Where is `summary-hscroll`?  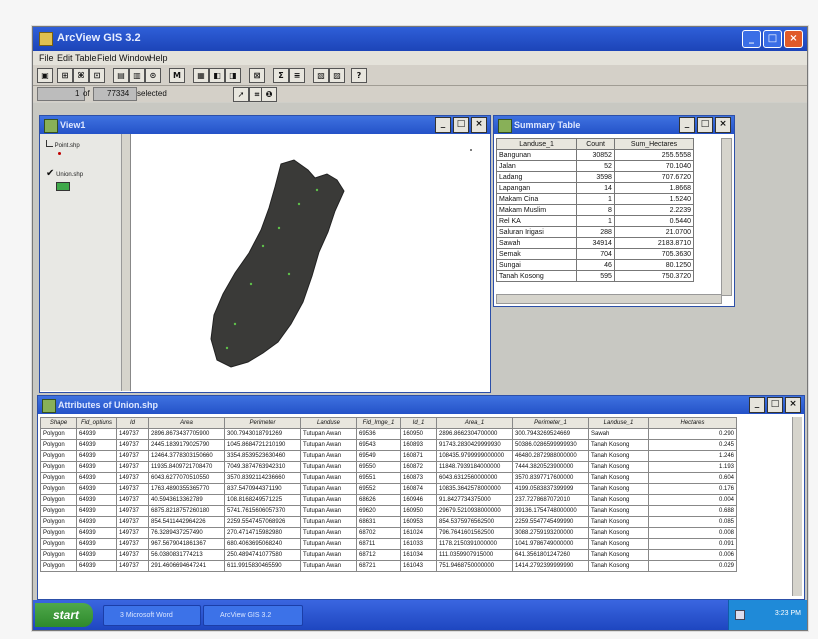
summary-hscroll is located at coordinates (609, 299).